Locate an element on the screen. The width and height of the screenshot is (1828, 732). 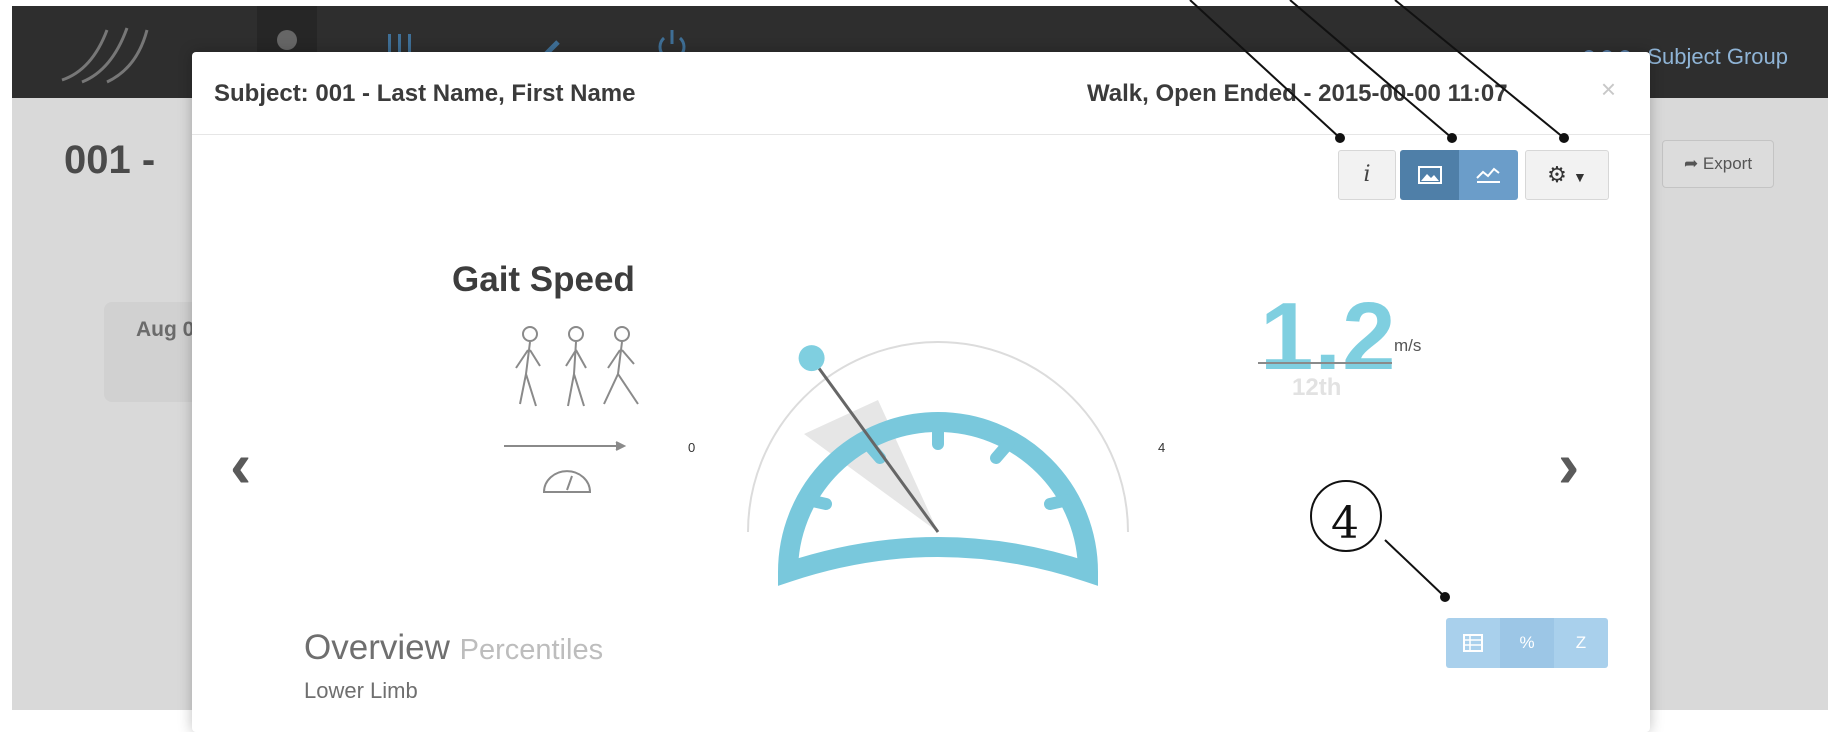
metric-unit: m/s is located at coordinates (1408, 345).